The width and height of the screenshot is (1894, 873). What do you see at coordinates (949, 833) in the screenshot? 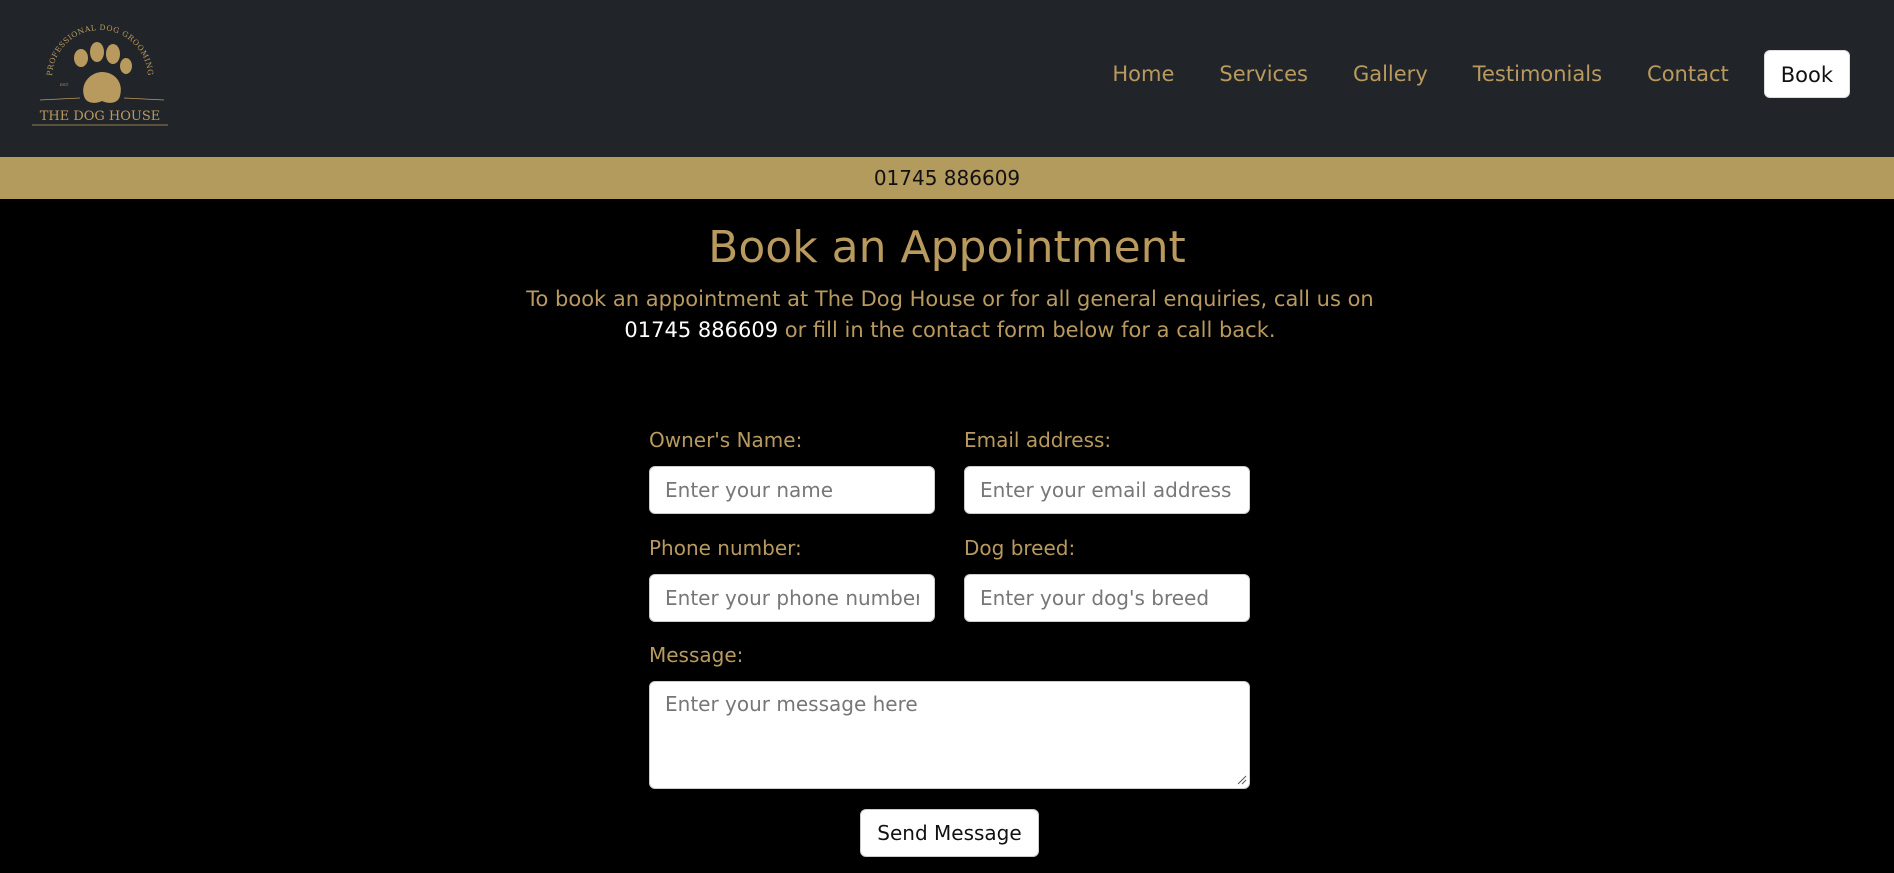
I see `send-message-button: Send Message` at bounding box center [949, 833].